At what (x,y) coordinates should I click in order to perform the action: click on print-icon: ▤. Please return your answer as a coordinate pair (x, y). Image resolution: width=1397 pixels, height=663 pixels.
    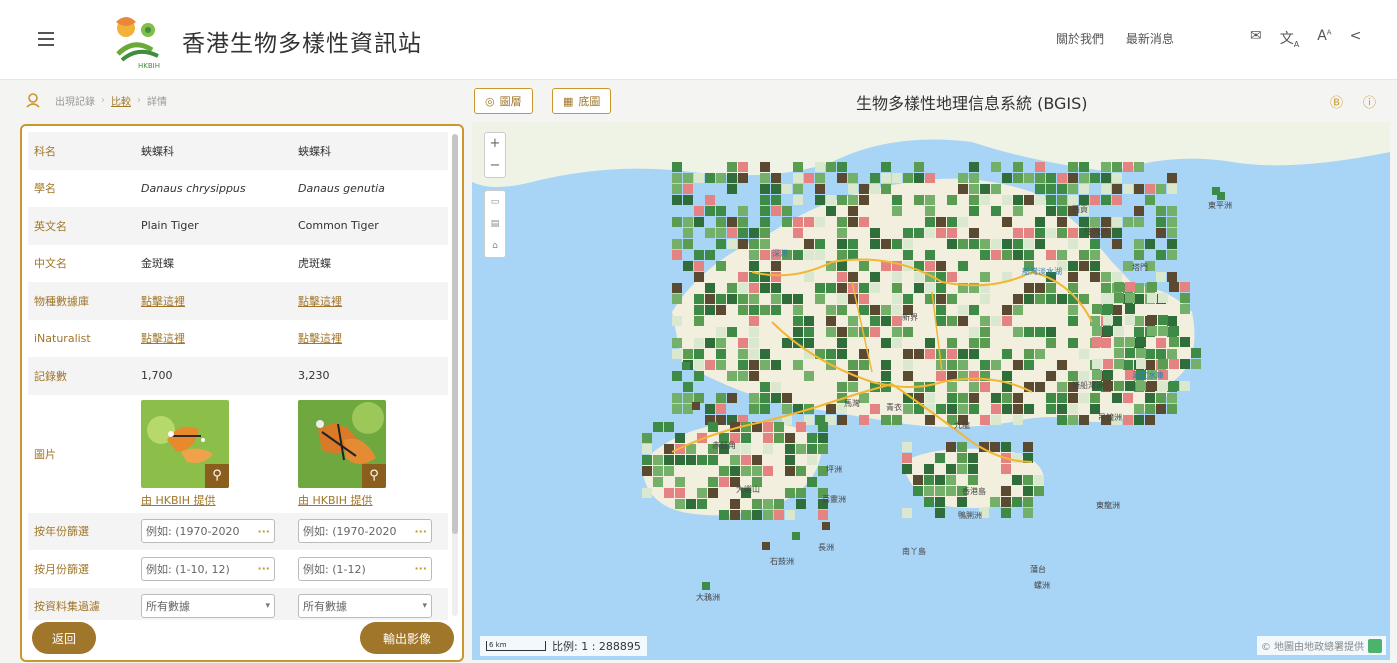
    Looking at the image, I should click on (495, 224).